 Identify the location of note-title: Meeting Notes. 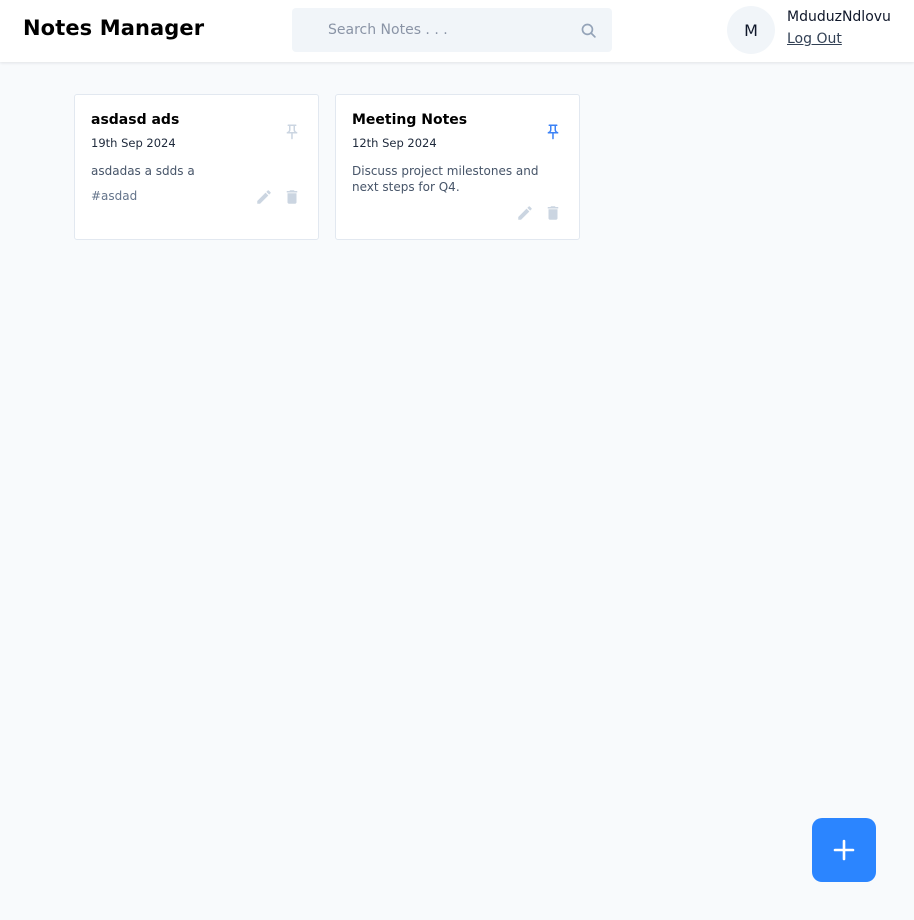
(410, 120).